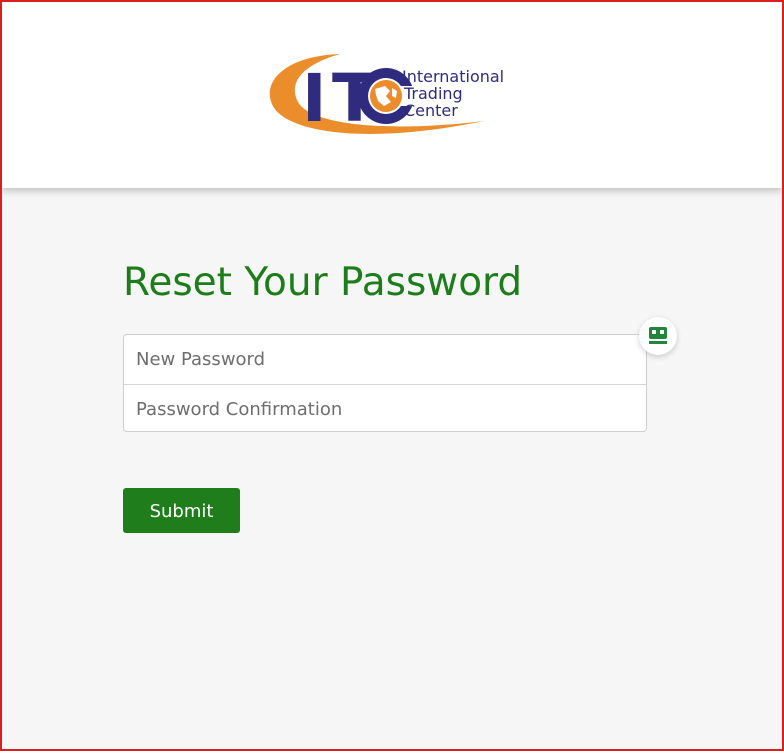 The width and height of the screenshot is (784, 751). I want to click on password-manager-icon, so click(658, 335).